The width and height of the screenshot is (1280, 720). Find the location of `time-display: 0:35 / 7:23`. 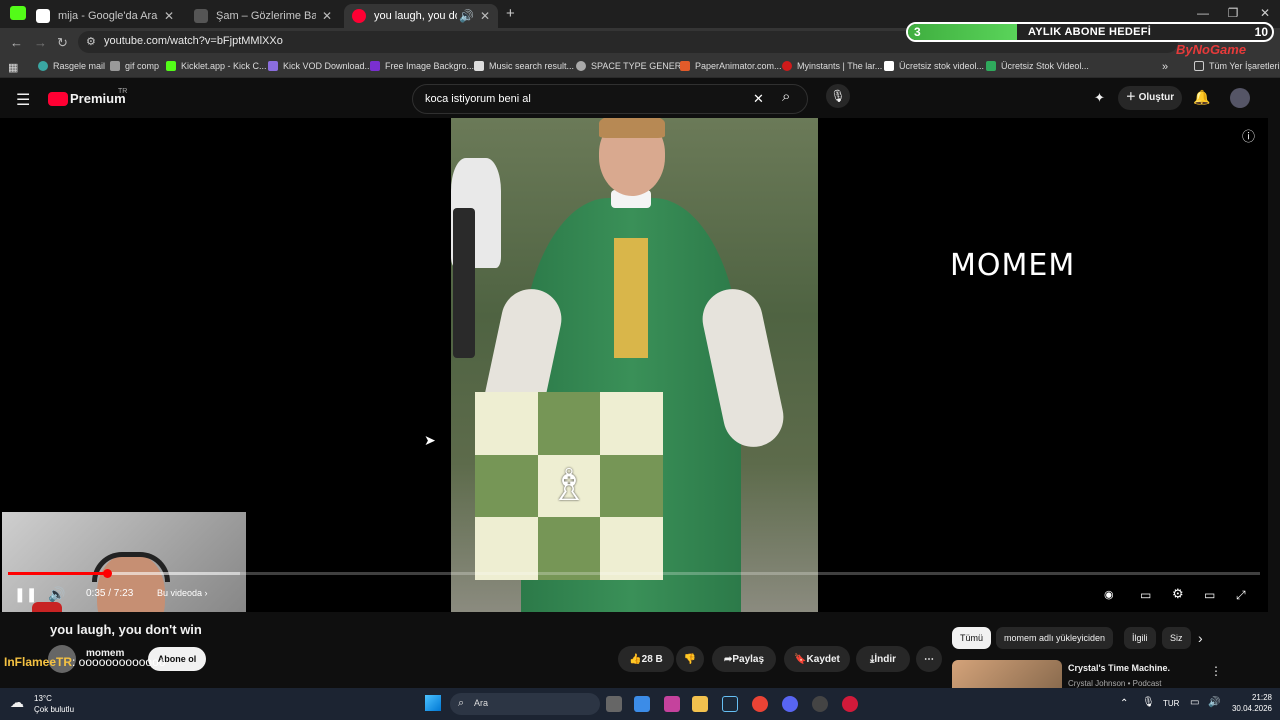

time-display: 0:35 / 7:23 is located at coordinates (110, 593).